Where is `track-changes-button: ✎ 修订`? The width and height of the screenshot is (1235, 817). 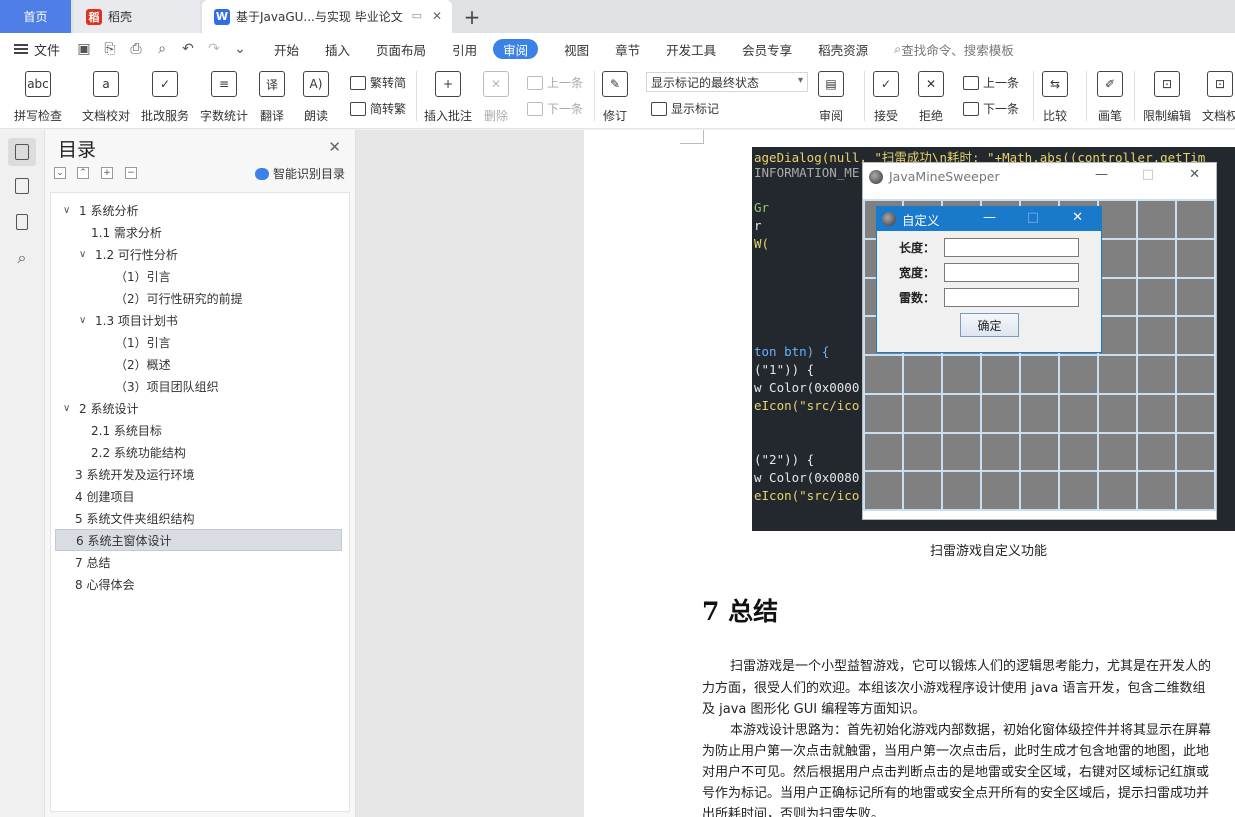
track-changes-button: ✎ 修订 is located at coordinates (615, 97).